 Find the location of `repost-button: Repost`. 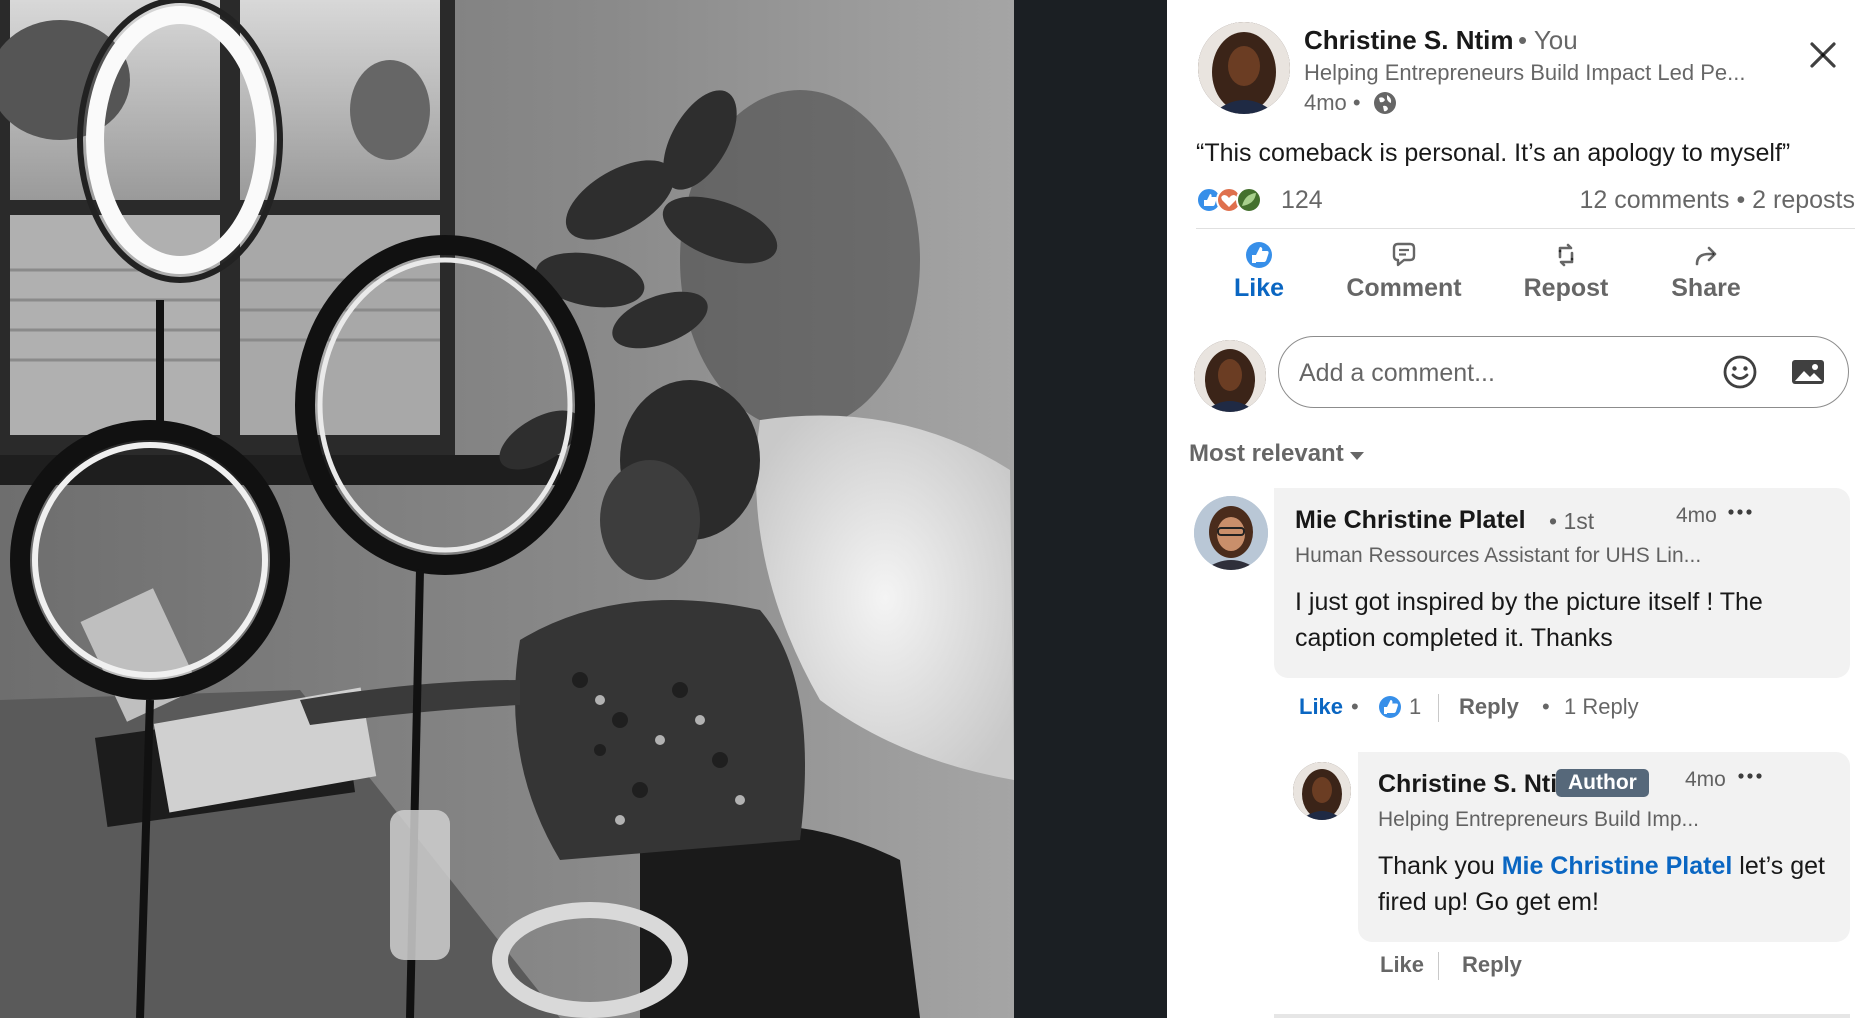

repost-button: Repost is located at coordinates (1566, 276).